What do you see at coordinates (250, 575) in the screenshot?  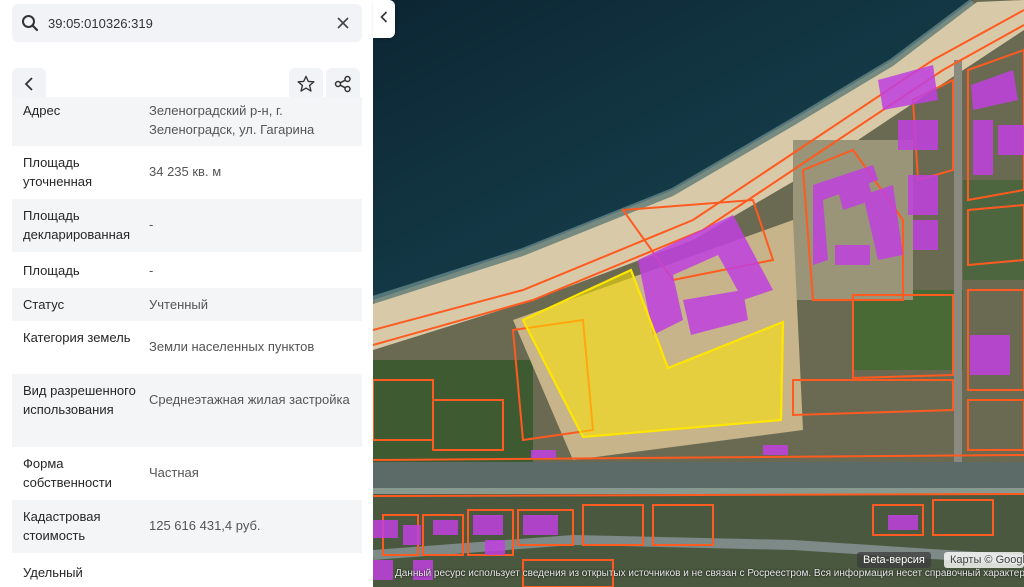 I see `info-value` at bounding box center [250, 575].